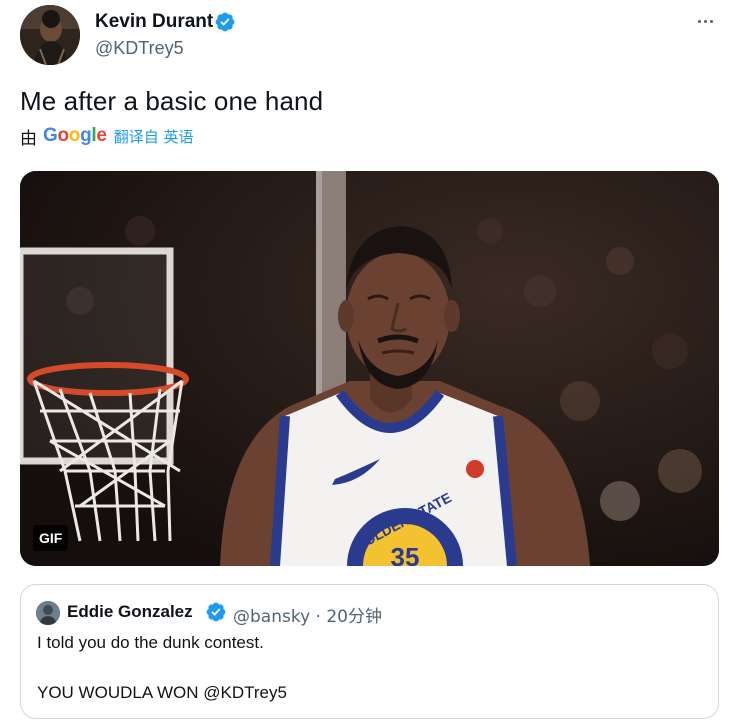 The image size is (730, 727). What do you see at coordinates (216, 612) in the screenshot?
I see `quoted-verified-badge-icon` at bounding box center [216, 612].